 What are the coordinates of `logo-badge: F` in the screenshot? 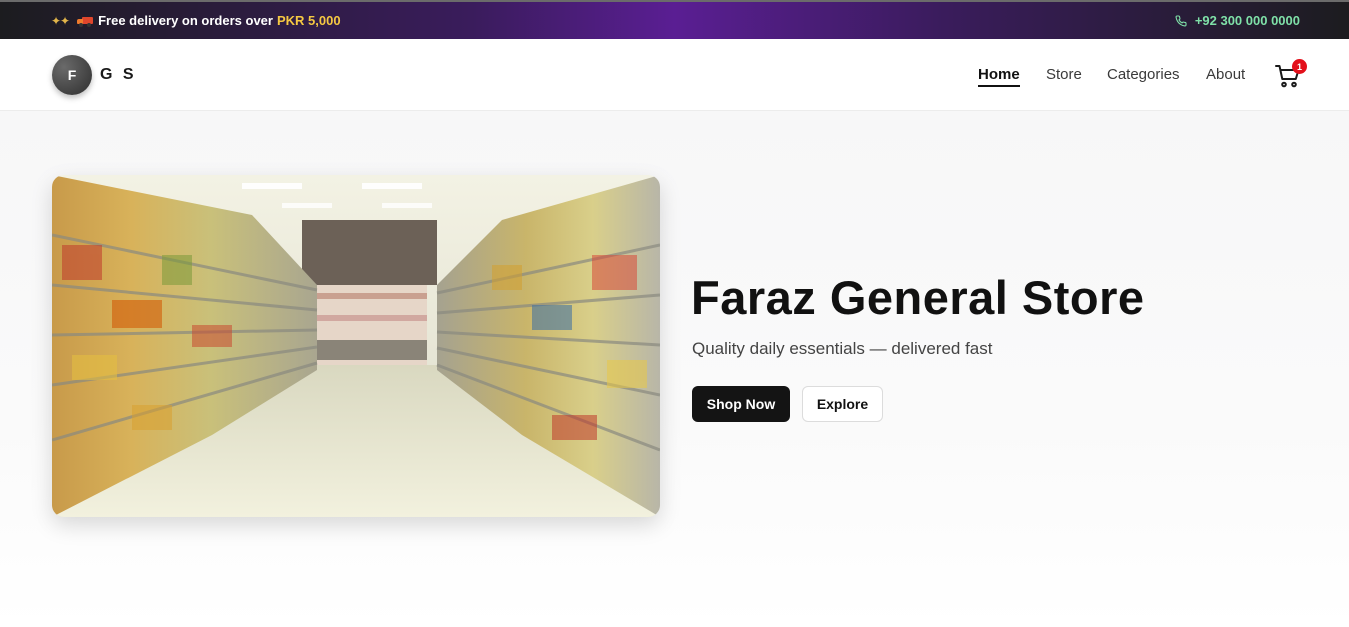 It's located at (72, 75).